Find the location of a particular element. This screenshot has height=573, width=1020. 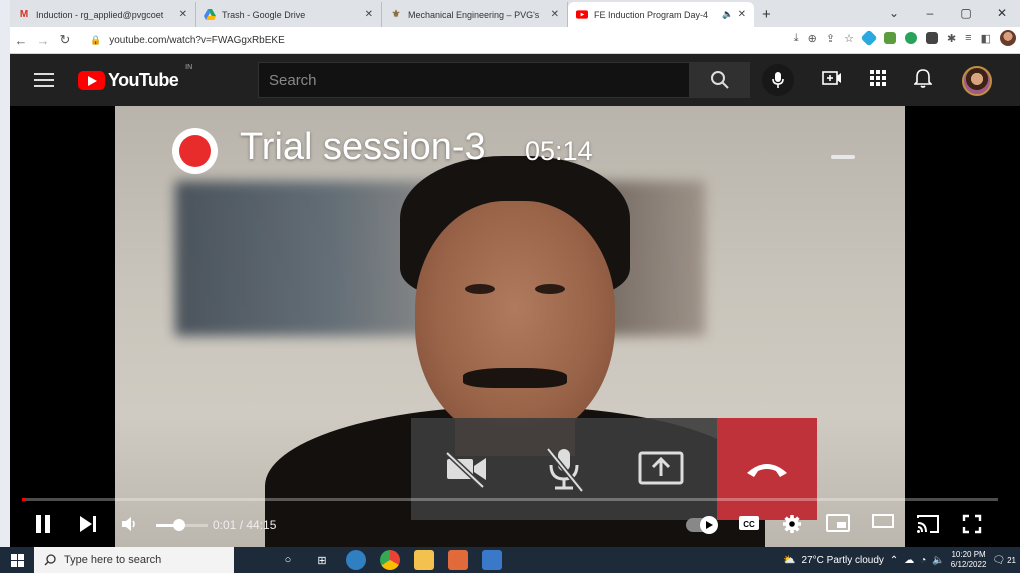

reading-list-icon: ≡ is located at coordinates (968, 38).